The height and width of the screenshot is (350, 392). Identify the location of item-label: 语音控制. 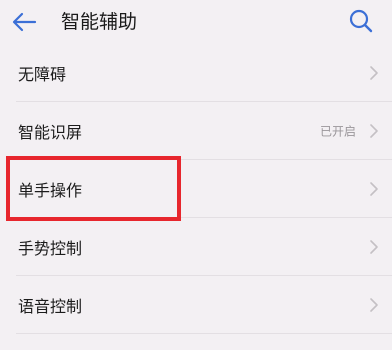
(50, 306).